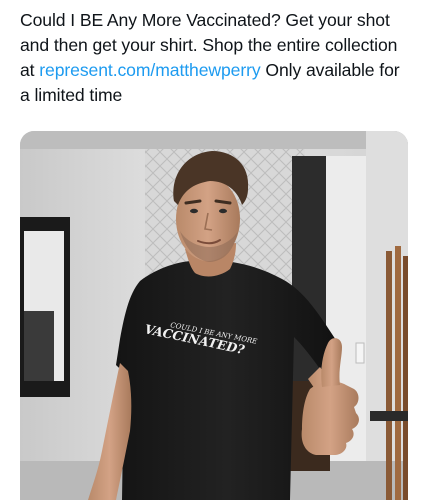  What do you see at coordinates (149, 70) in the screenshot?
I see `tweet-link: represent.com/matthewperry` at bounding box center [149, 70].